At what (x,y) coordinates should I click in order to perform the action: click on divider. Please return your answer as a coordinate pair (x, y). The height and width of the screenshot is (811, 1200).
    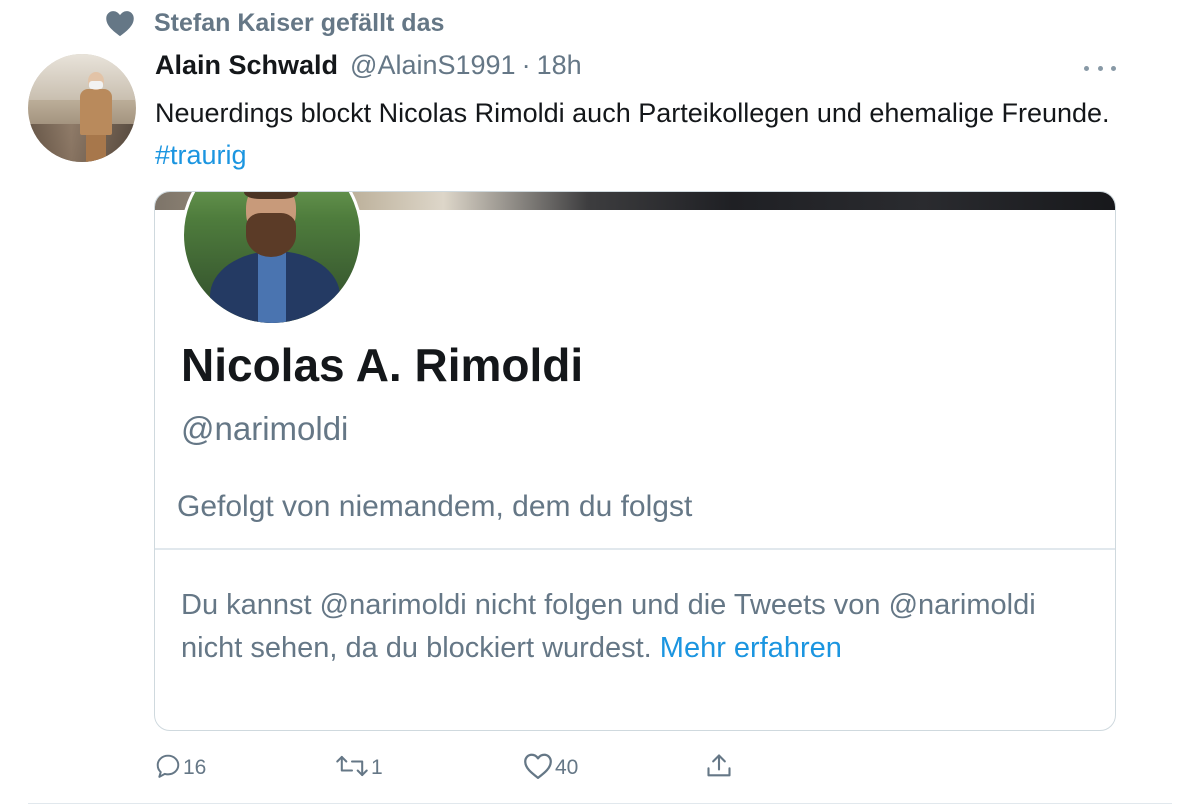
    Looking at the image, I should click on (635, 549).